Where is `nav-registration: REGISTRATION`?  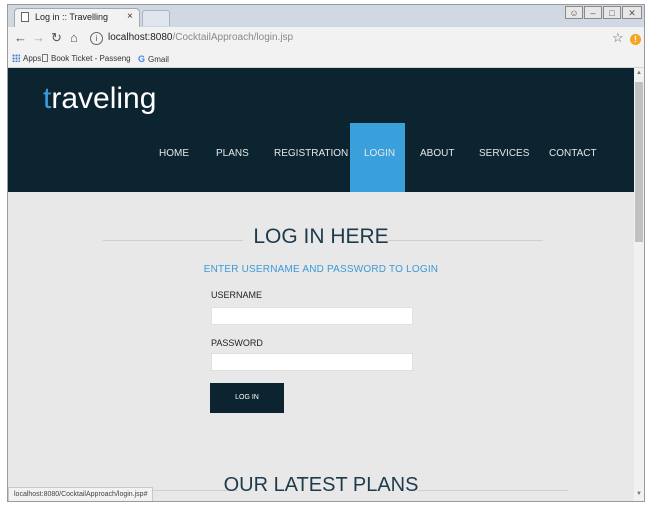
nav-registration: REGISTRATION is located at coordinates (311, 153).